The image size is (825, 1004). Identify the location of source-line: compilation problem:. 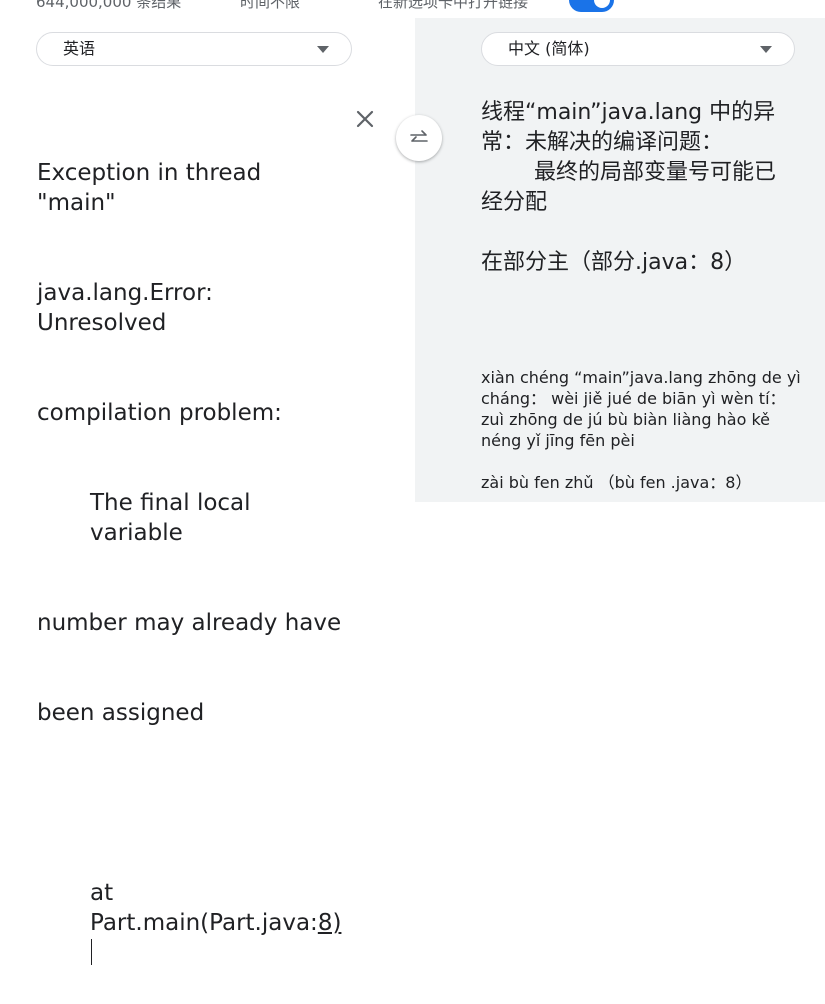
(159, 413).